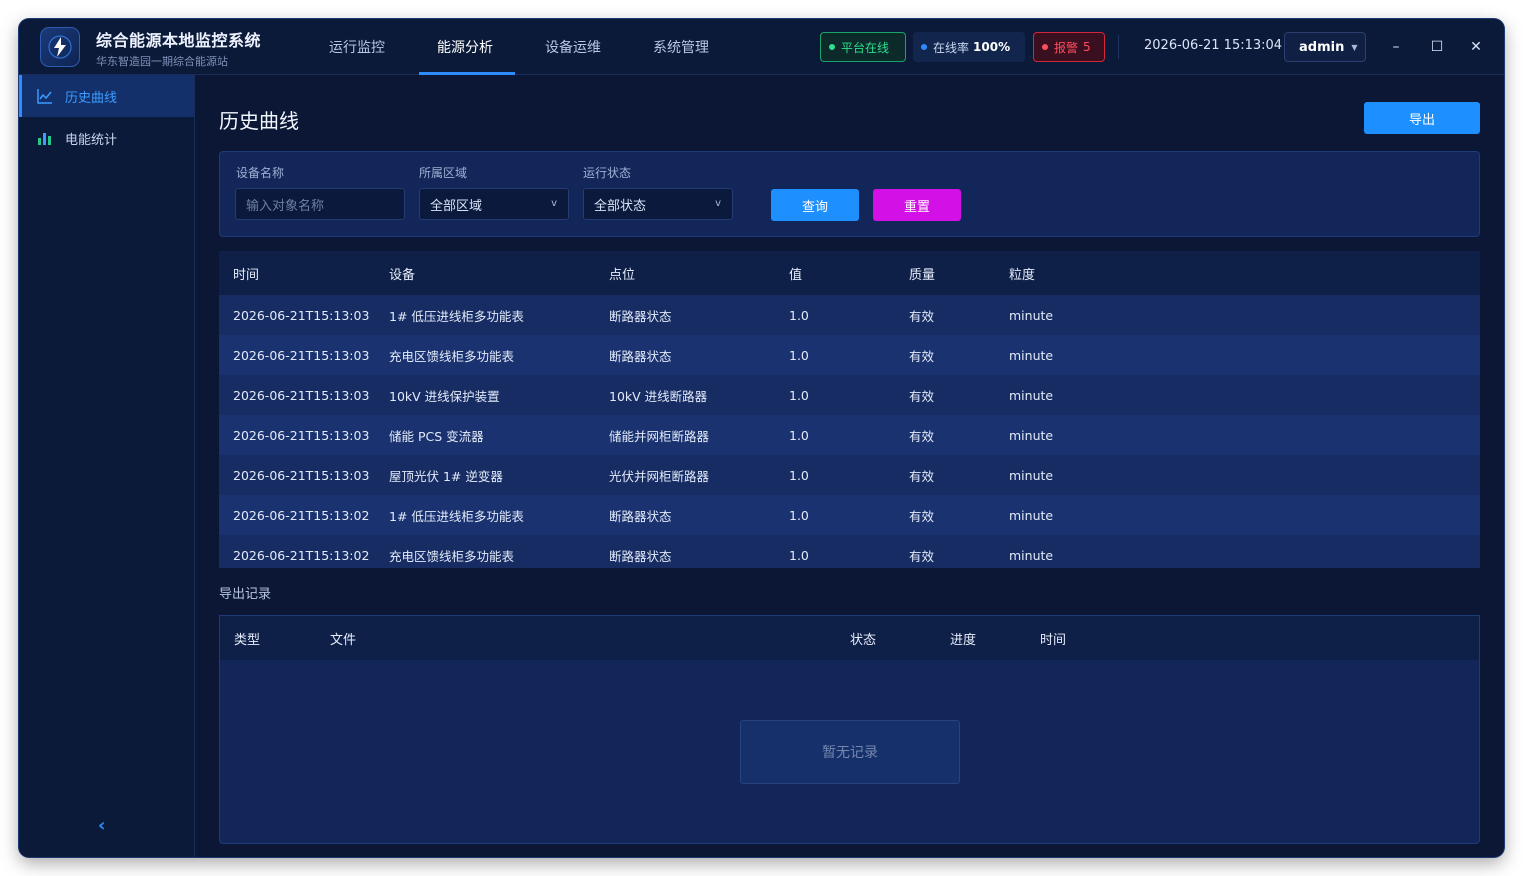 The image size is (1523, 876). I want to click on app-subtitle: 华东智造园一期综合能源站, so click(162, 61).